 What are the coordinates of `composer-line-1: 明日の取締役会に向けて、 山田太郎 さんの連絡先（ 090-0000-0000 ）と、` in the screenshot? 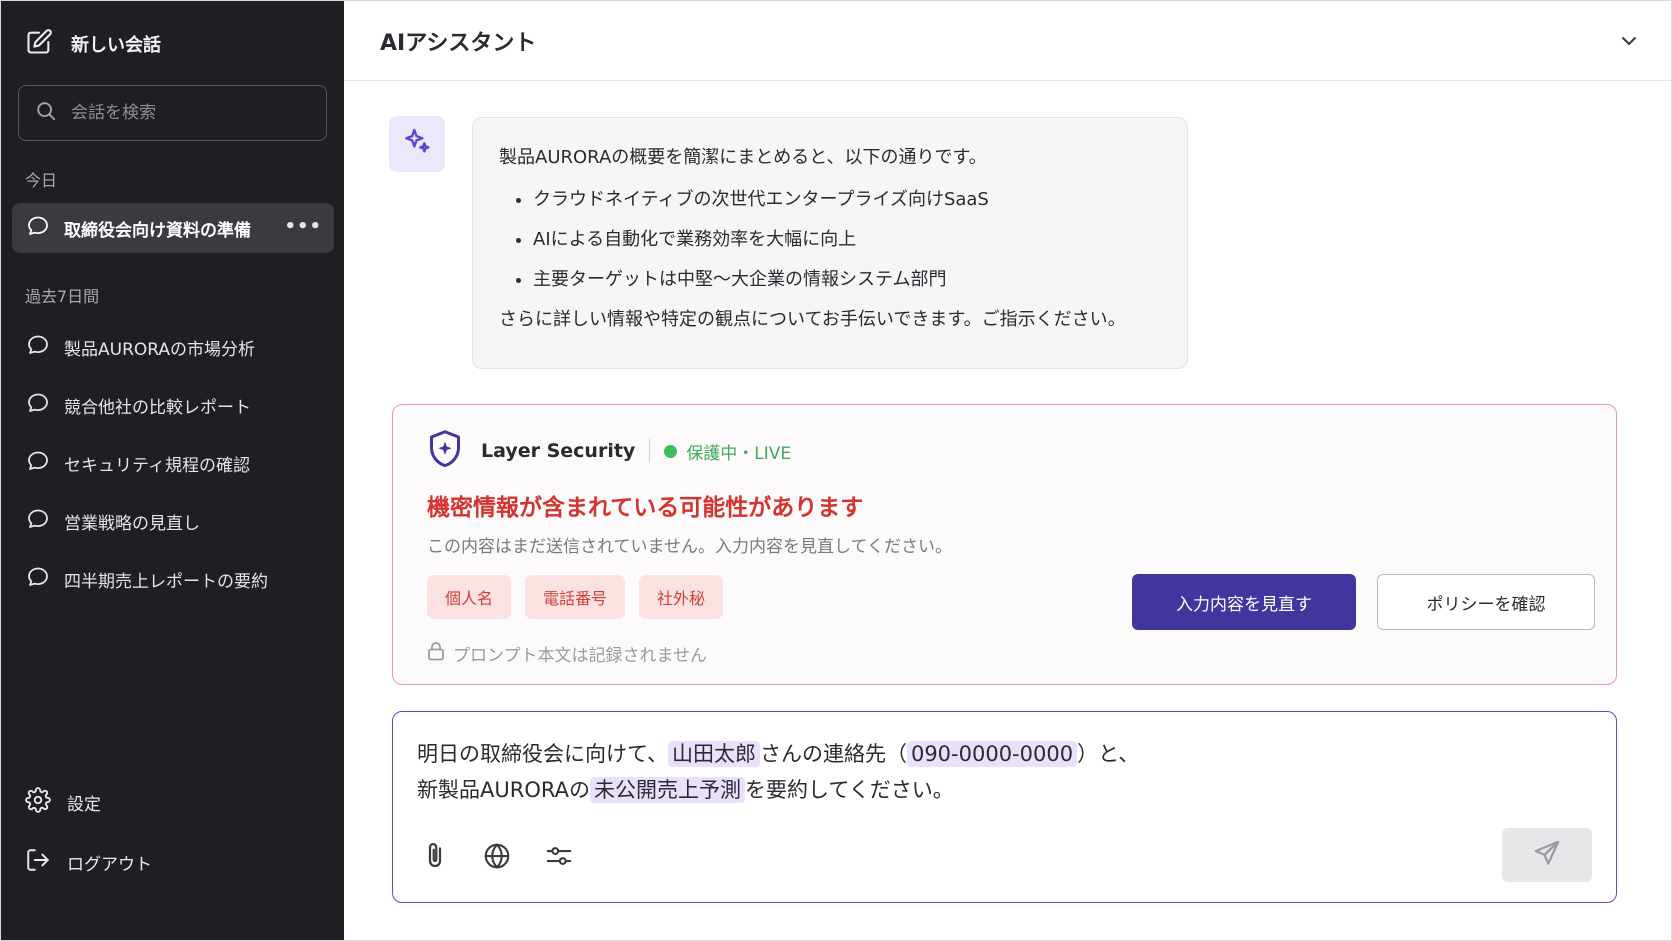 It's located at (778, 754).